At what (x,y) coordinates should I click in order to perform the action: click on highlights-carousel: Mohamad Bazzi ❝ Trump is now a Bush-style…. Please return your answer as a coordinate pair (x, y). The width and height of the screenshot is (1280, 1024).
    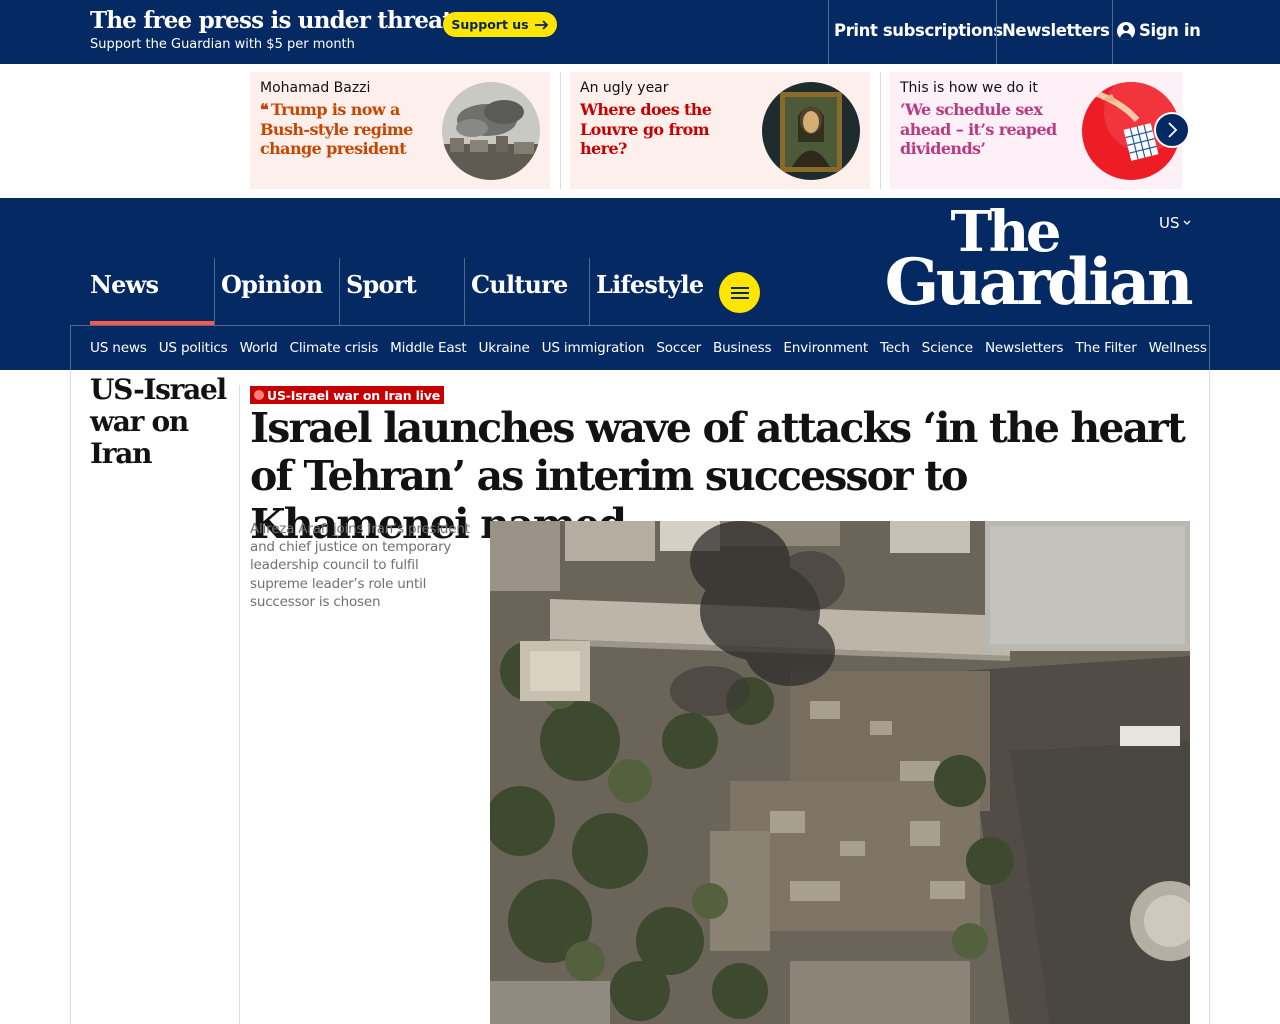
    Looking at the image, I should click on (640, 131).